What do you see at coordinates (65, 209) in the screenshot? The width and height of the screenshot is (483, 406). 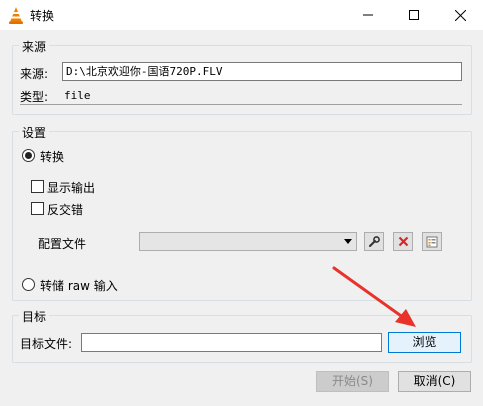 I see `deinterlace-label: 反交错` at bounding box center [65, 209].